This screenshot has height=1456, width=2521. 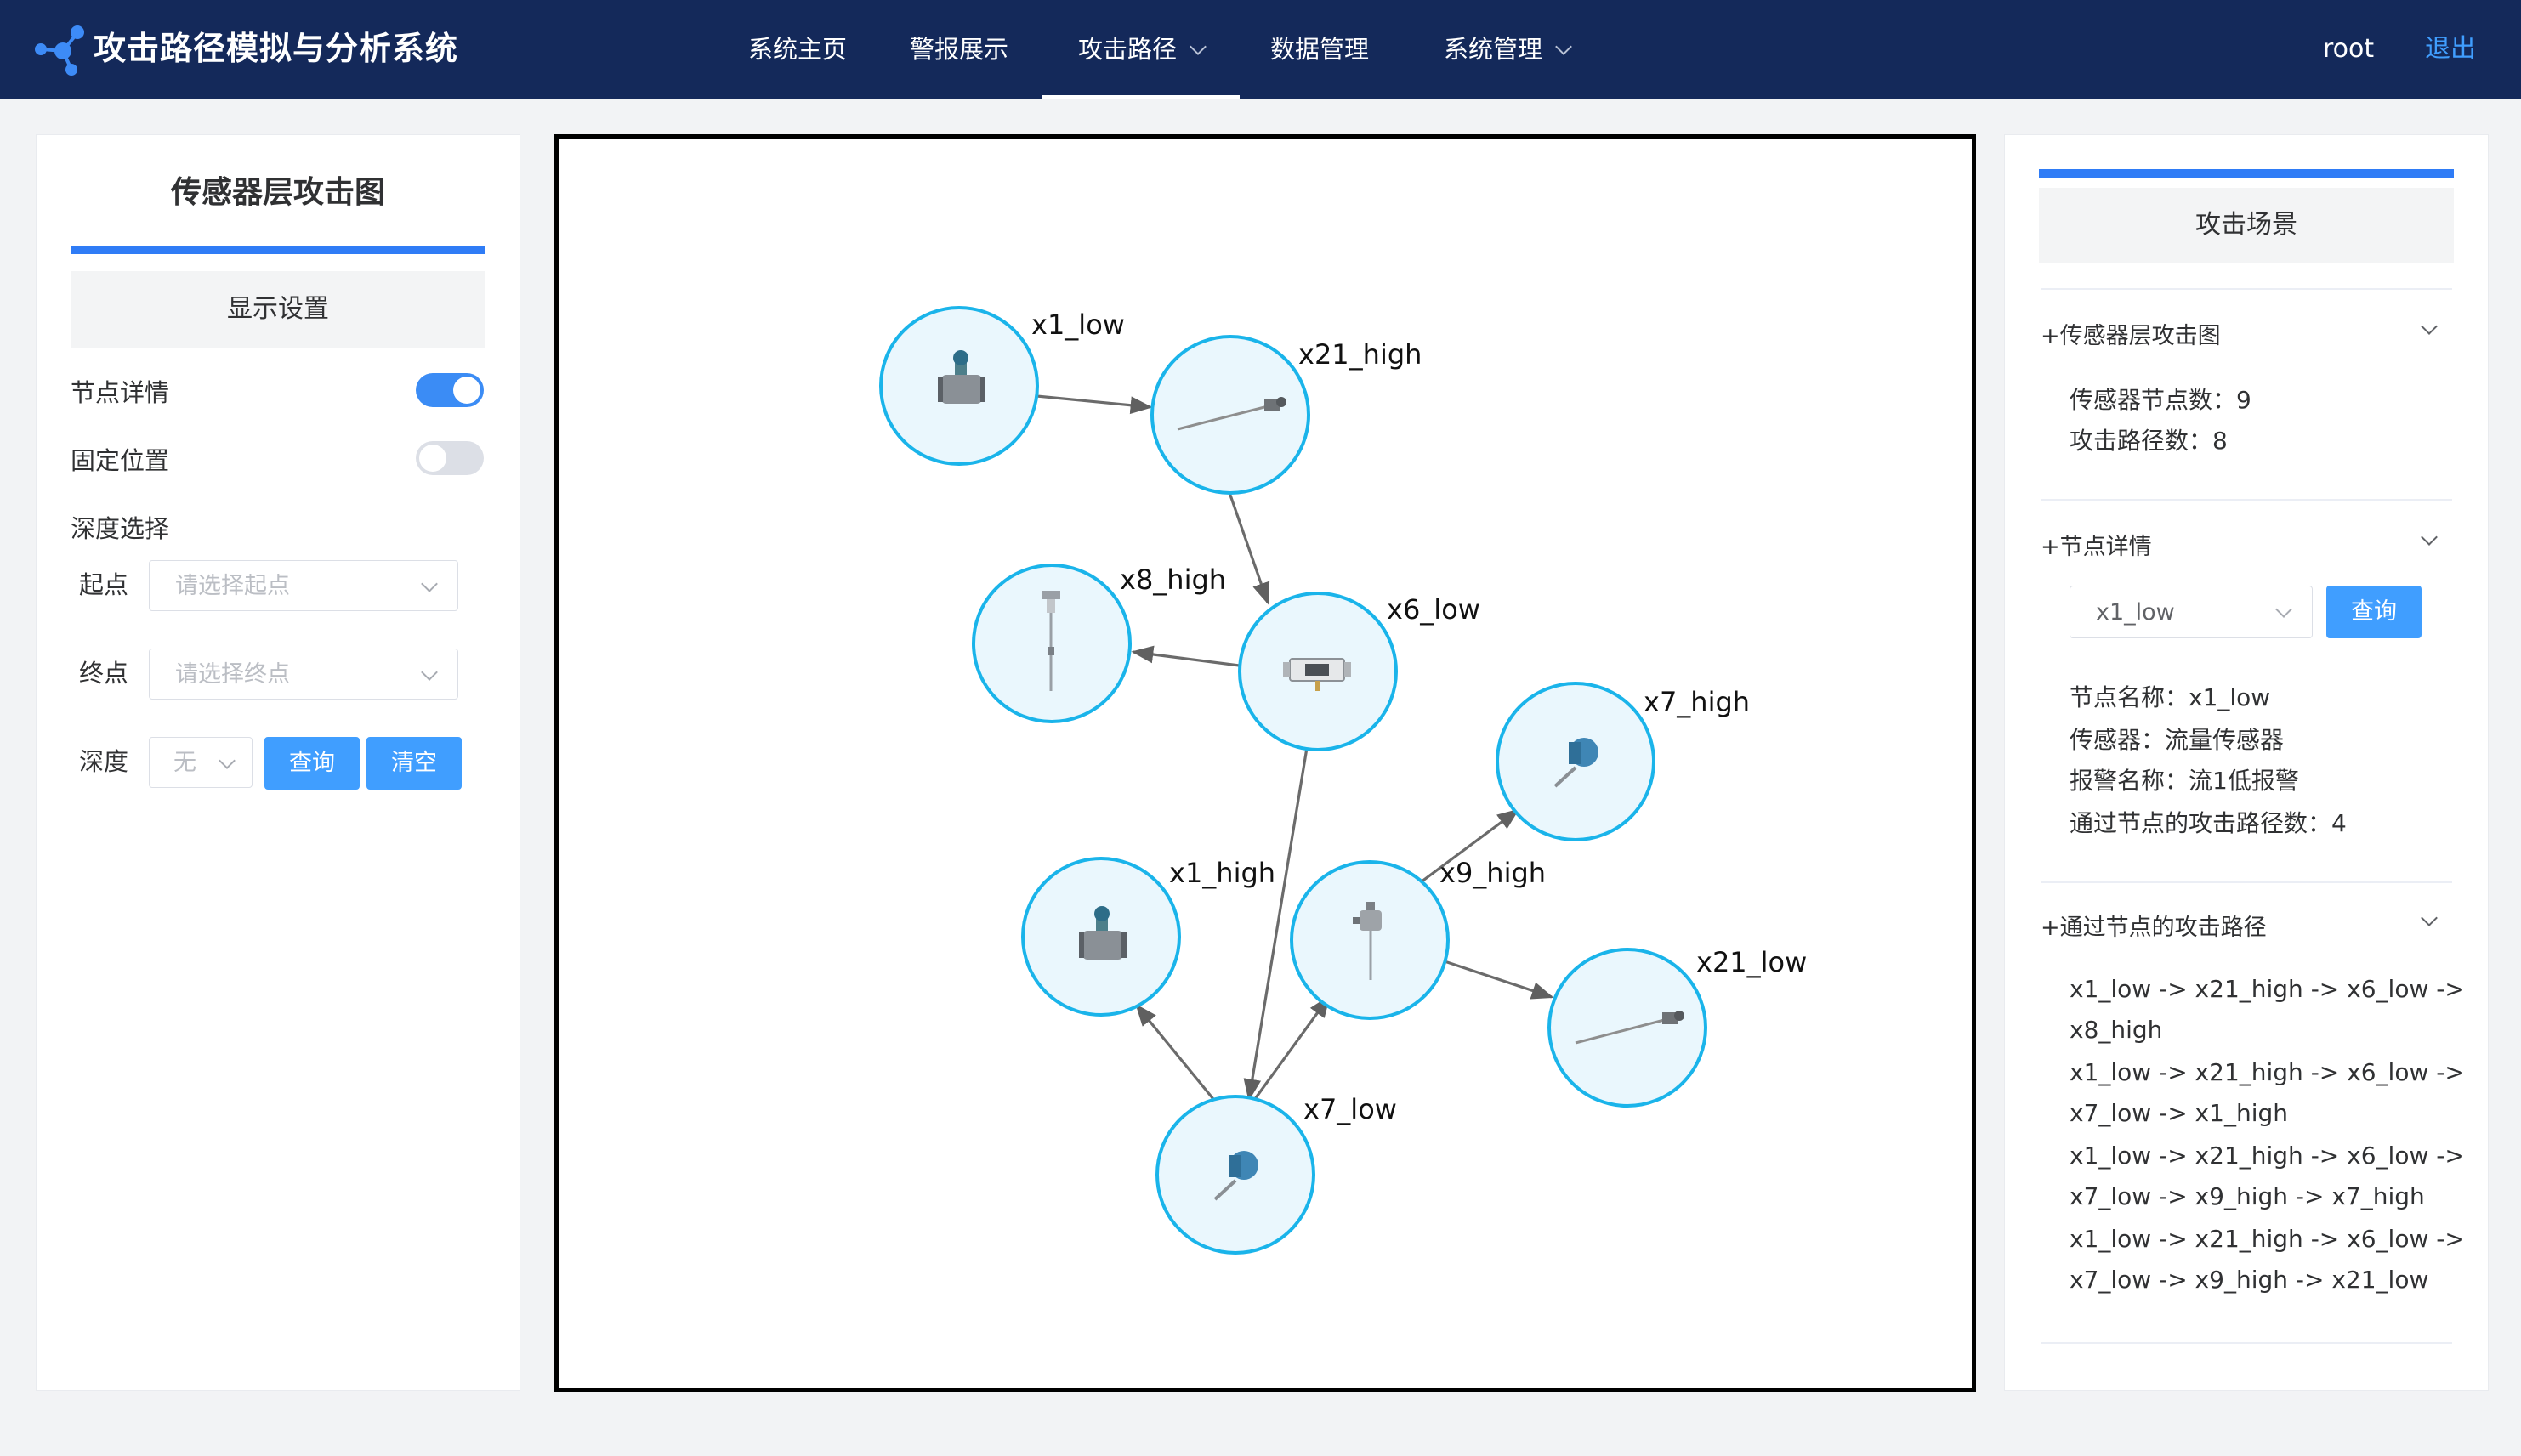 What do you see at coordinates (1350, 1109) in the screenshot?
I see `node-label: x7_low` at bounding box center [1350, 1109].